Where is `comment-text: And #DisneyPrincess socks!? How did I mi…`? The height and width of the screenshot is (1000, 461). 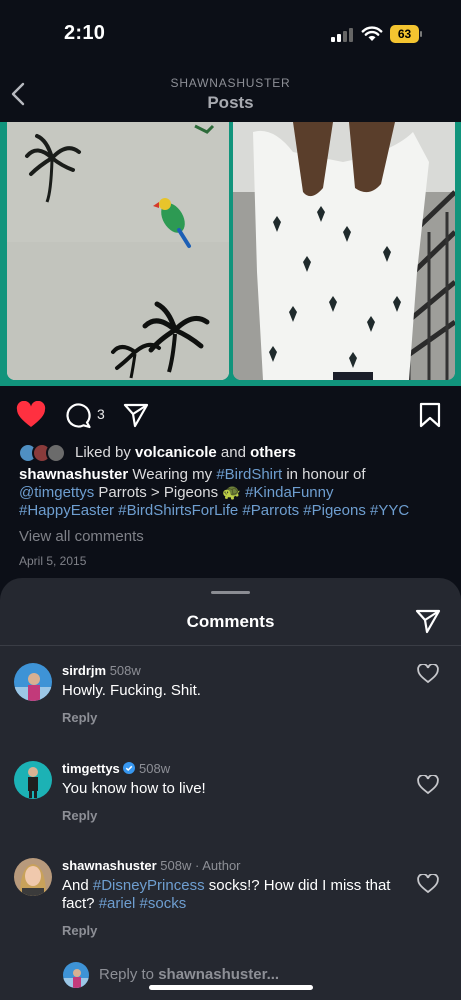 comment-text: And #DisneyPrincess socks!? How did I mi… is located at coordinates (226, 894).